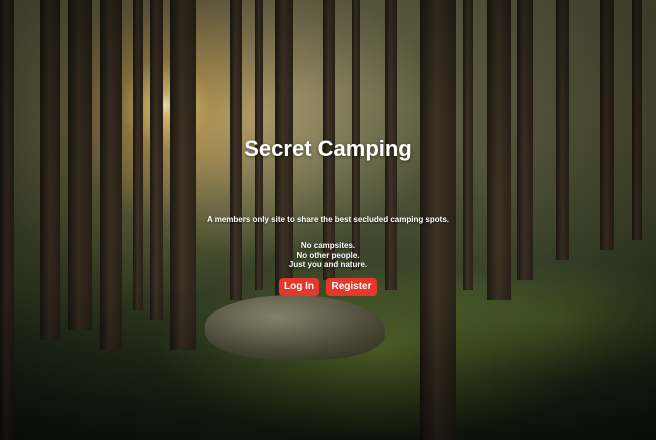  I want to click on tagline-line-2: No other people., so click(328, 255).